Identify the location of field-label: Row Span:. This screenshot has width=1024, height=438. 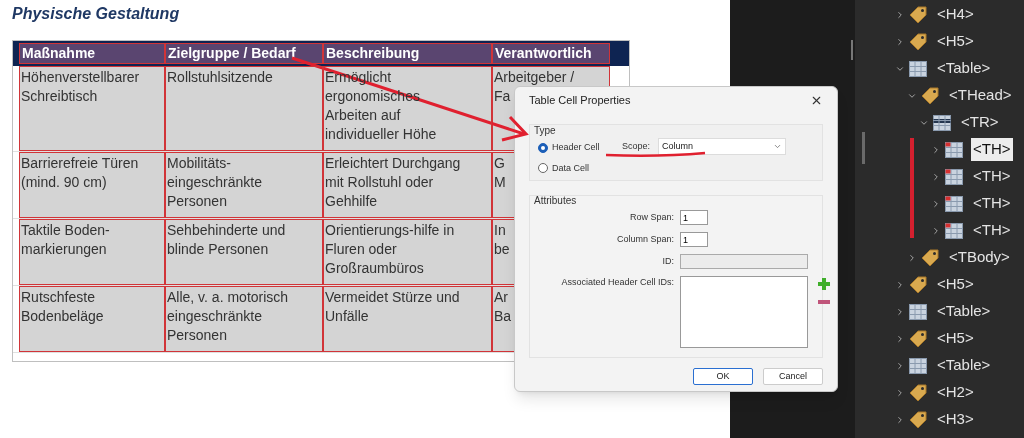
(651, 217).